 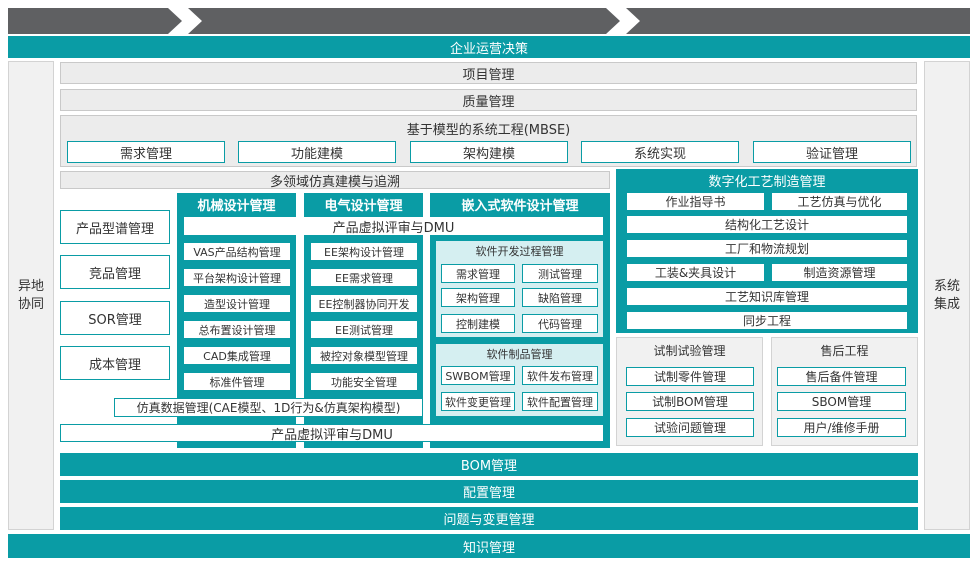 I want to click on remote-collaboration-column: 异地 协同, so click(x=31, y=295).